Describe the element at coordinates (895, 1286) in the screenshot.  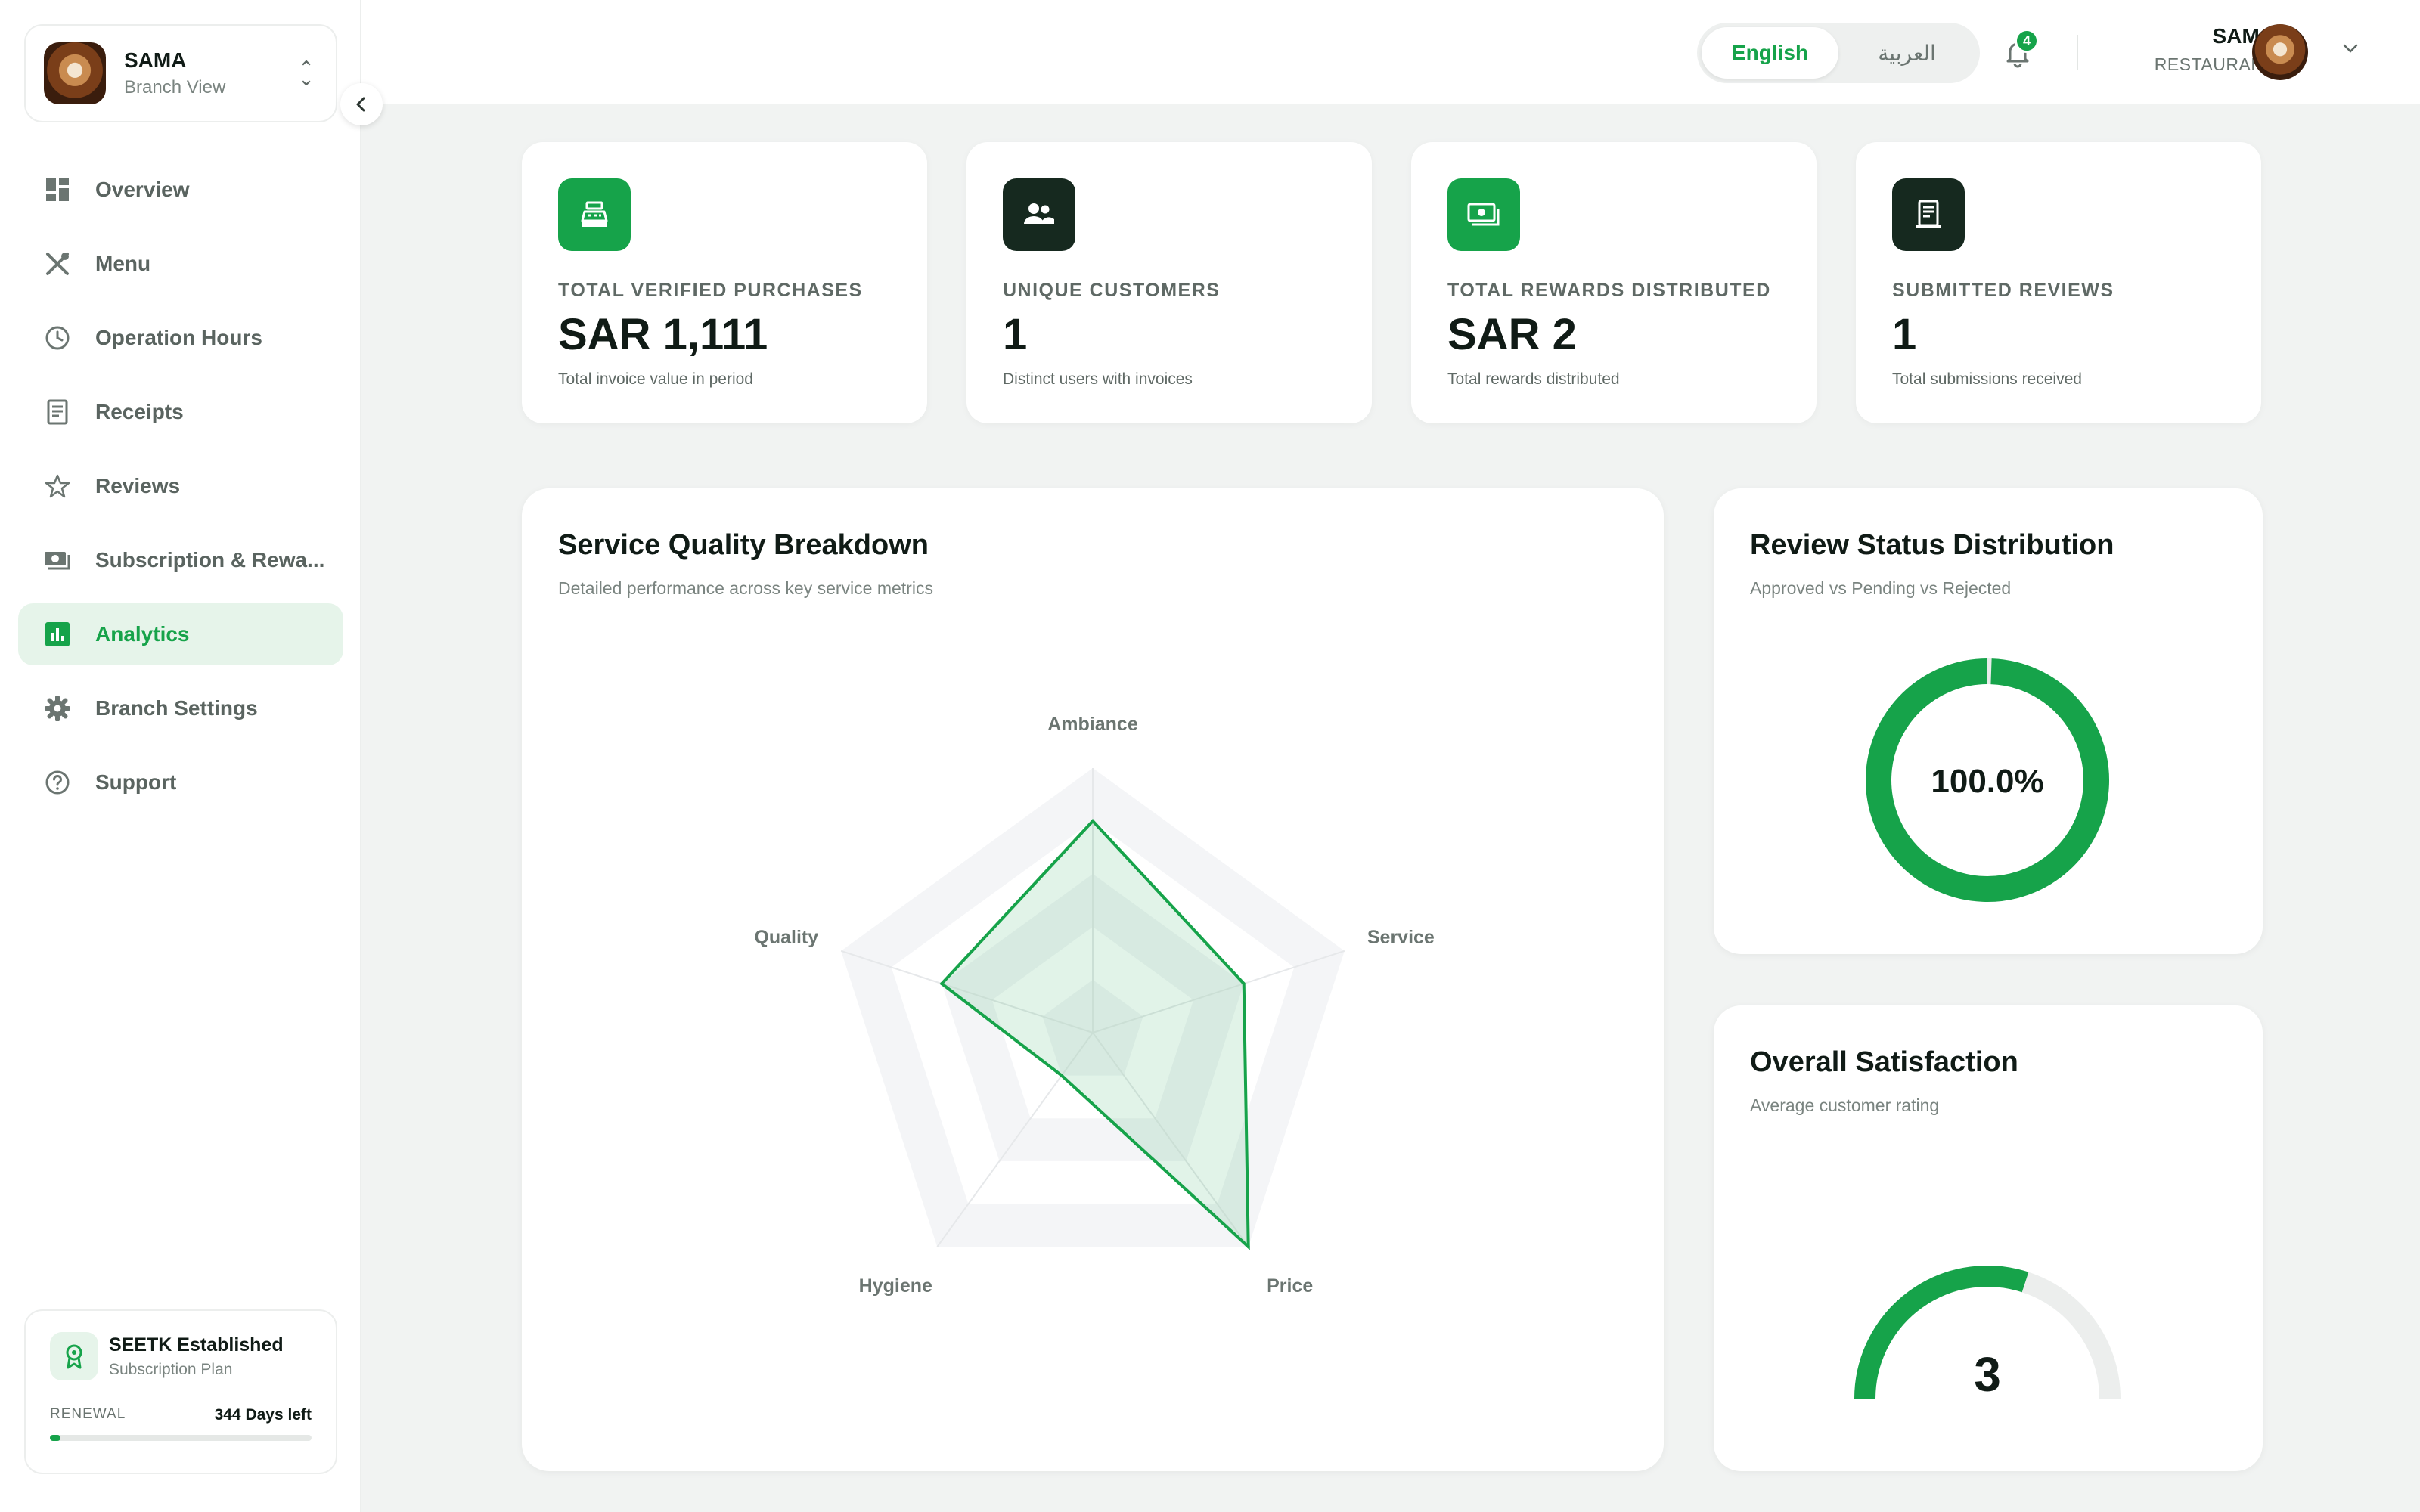
I see `radar-axis-label: Hygiene` at that location.